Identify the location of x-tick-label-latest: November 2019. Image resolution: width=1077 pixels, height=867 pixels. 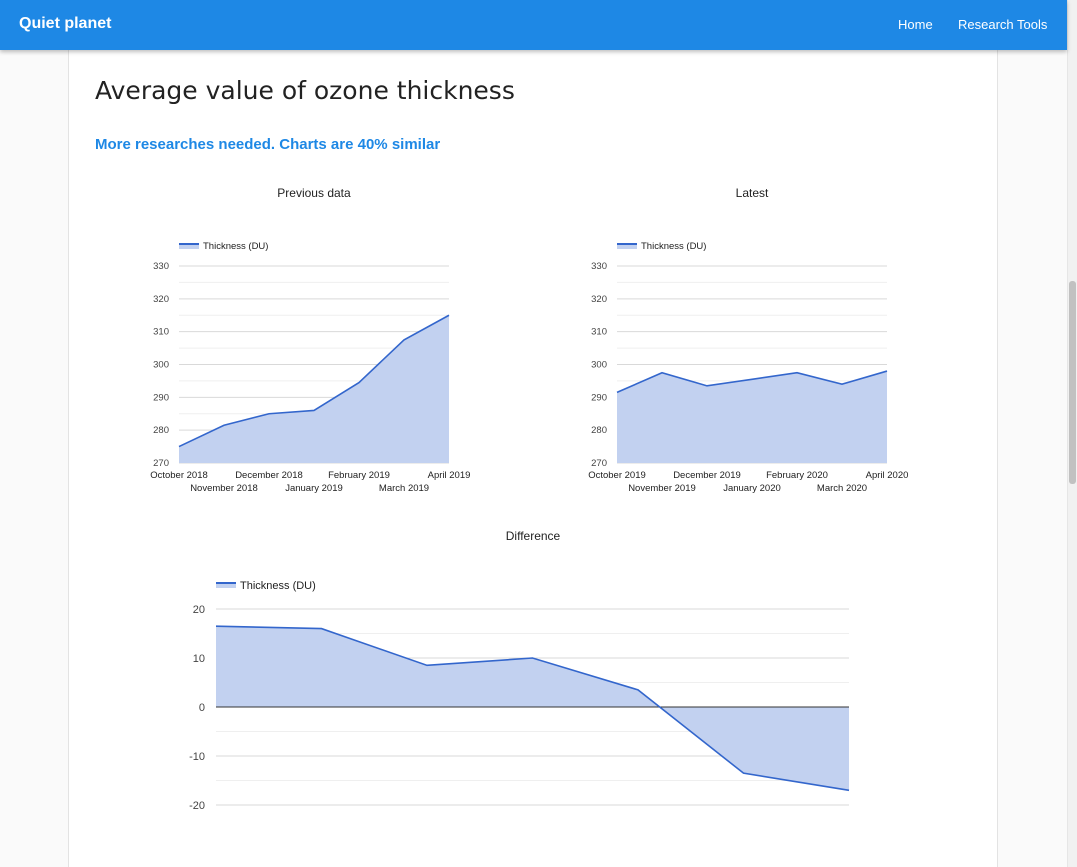
(662, 488).